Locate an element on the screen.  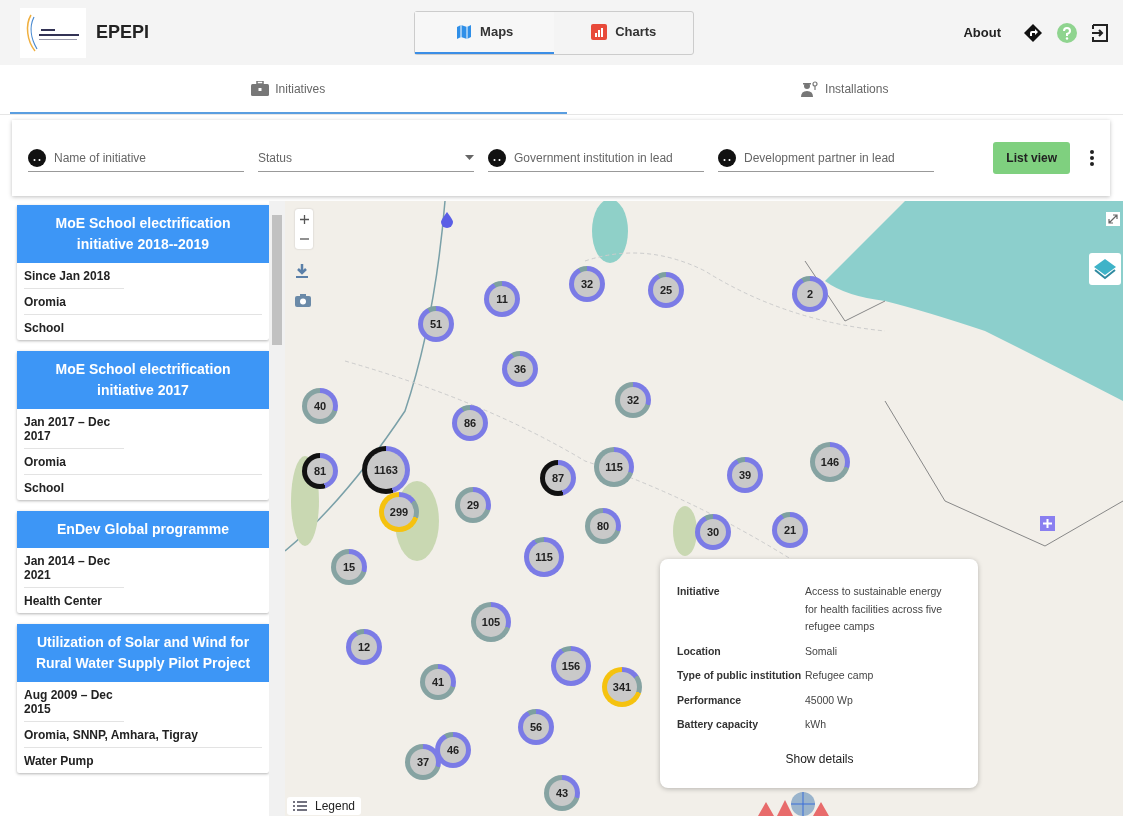
logout-icon is located at coordinates (1100, 32).